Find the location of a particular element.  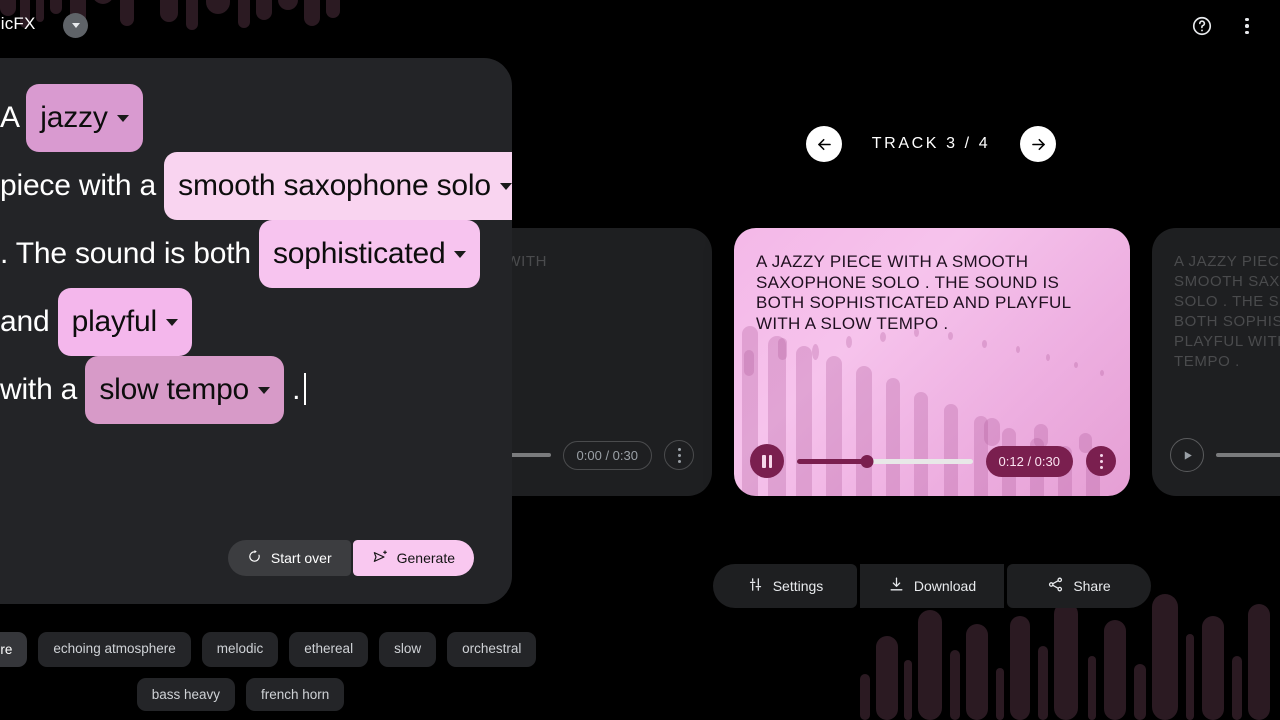

prompt-chip: smooth saxophone solo is located at coordinates (338, 186).